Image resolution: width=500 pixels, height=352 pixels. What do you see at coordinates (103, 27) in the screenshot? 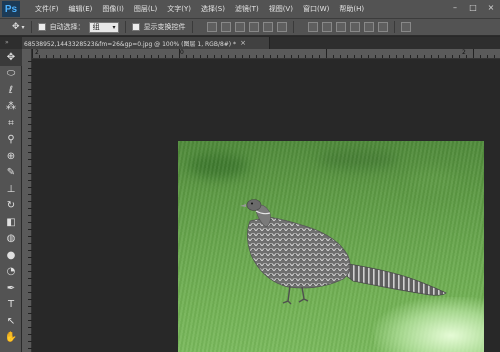
I see `auto-select-dropdown: 组 ▾` at bounding box center [103, 27].